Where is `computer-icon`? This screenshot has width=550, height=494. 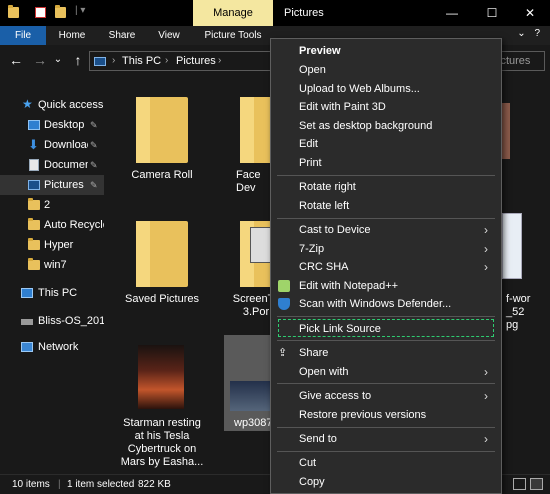
computer-icon is located at coordinates (27, 293).